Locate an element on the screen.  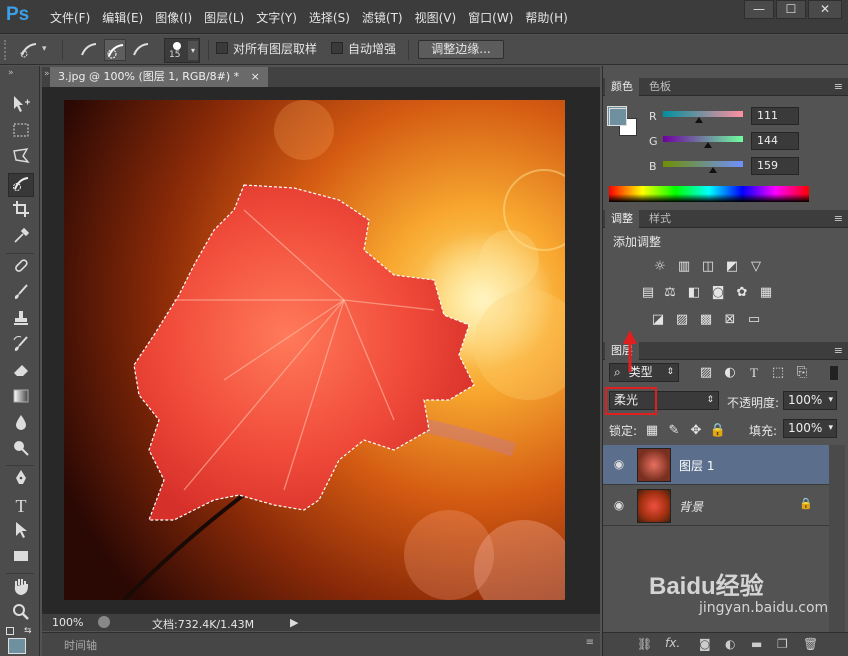
brightness-contrast-icon: ☼ is located at coordinates (660, 267).